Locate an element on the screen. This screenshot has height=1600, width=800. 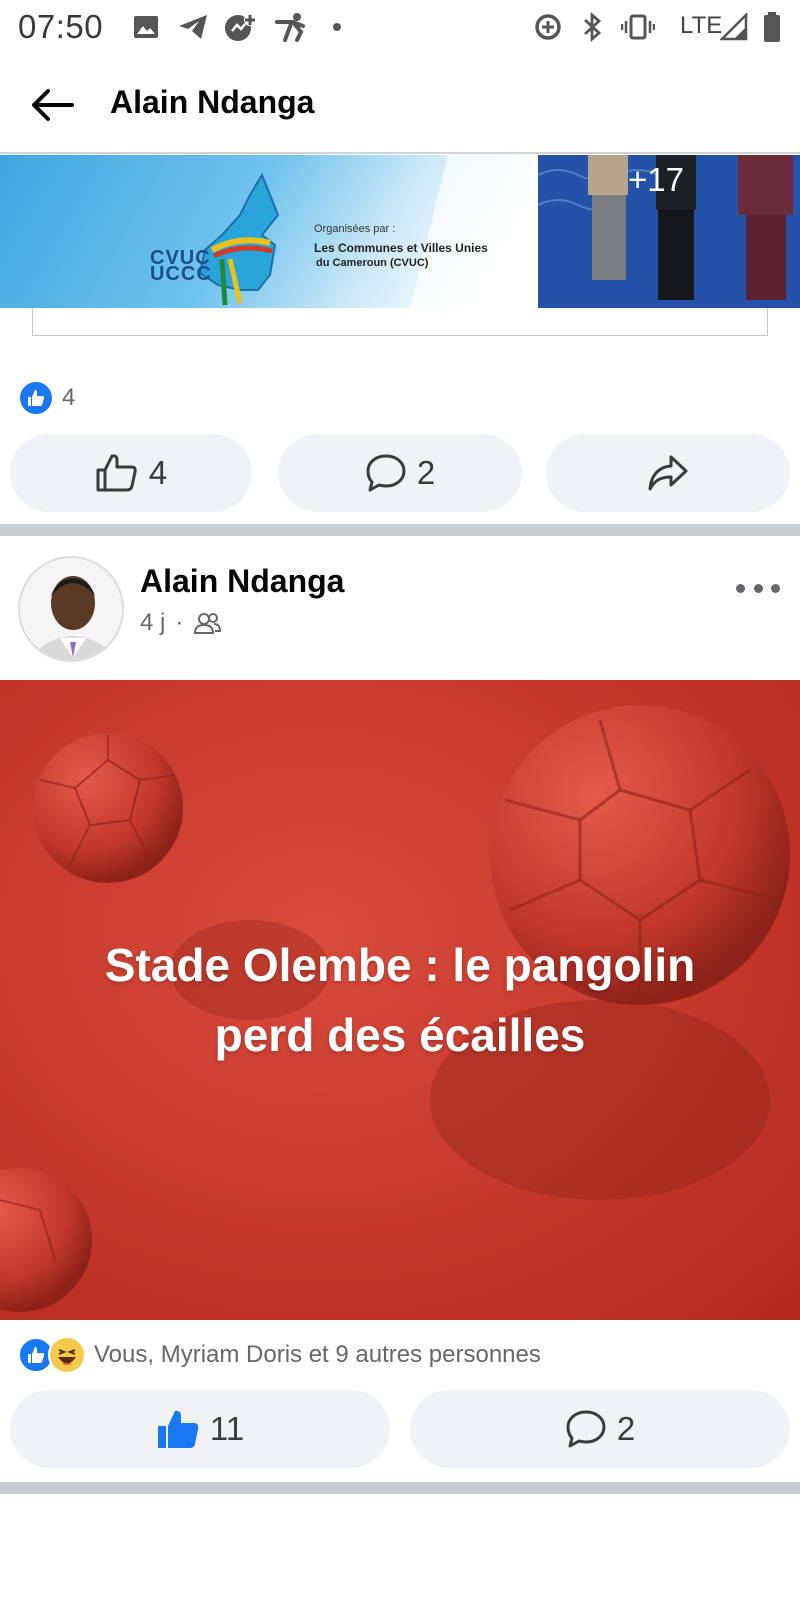
dot-icon is located at coordinates (337, 27).